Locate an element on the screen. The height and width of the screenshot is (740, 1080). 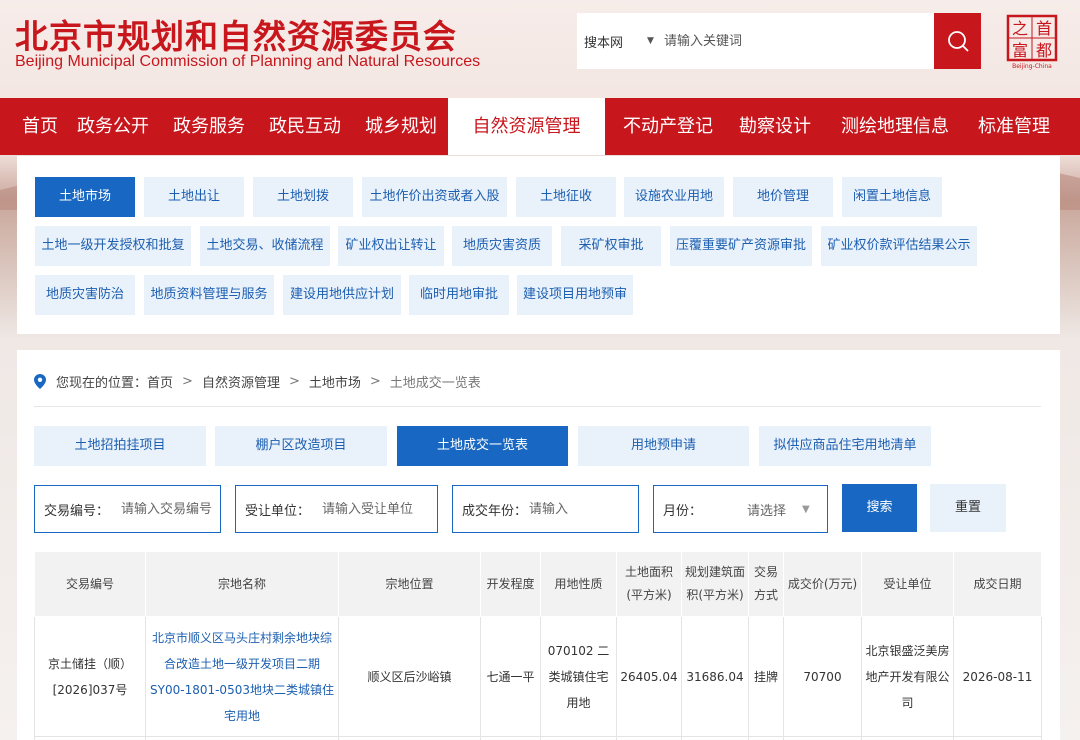
col-header-development: 开发程度 is located at coordinates (510, 584).